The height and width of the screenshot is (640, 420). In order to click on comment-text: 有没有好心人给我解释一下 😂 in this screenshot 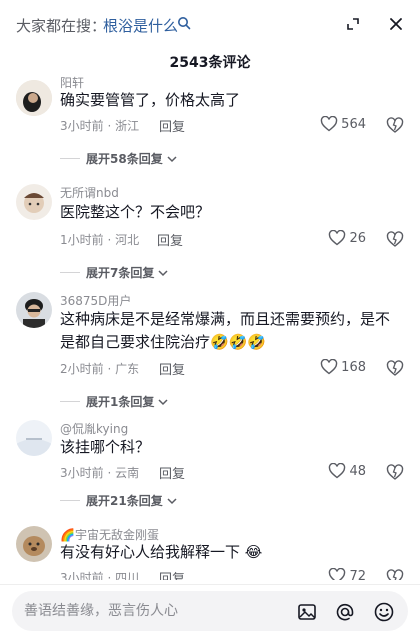, I will do `click(161, 552)`.